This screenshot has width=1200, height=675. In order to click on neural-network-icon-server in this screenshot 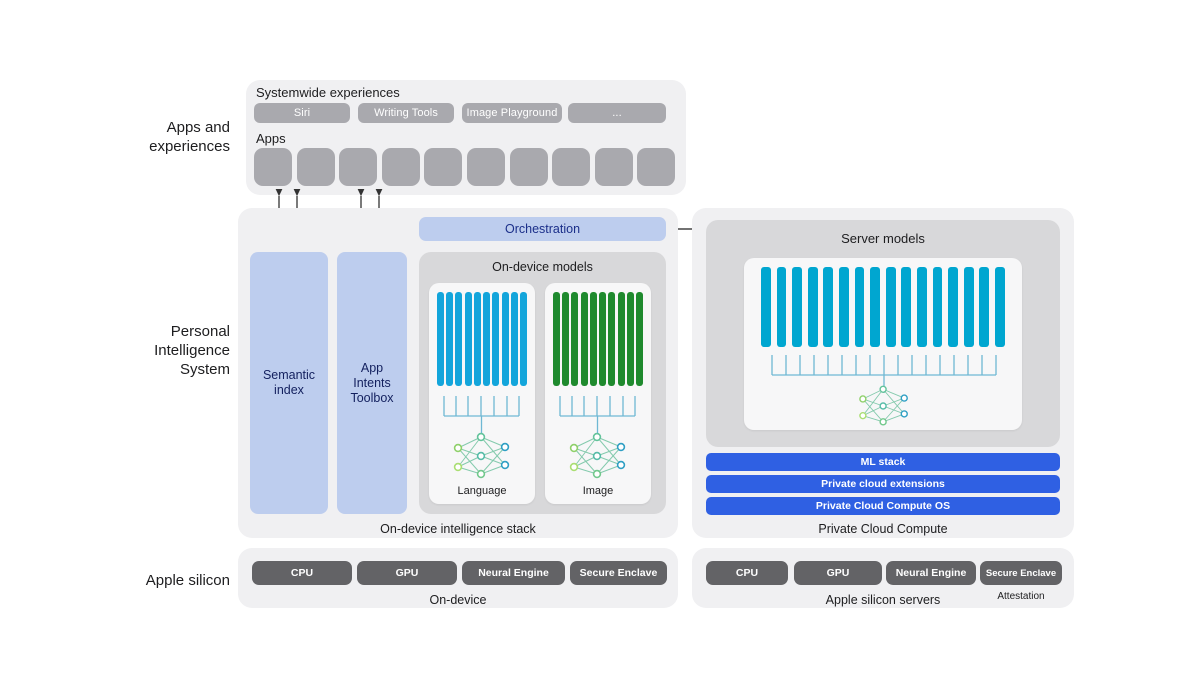, I will do `click(883, 405)`.